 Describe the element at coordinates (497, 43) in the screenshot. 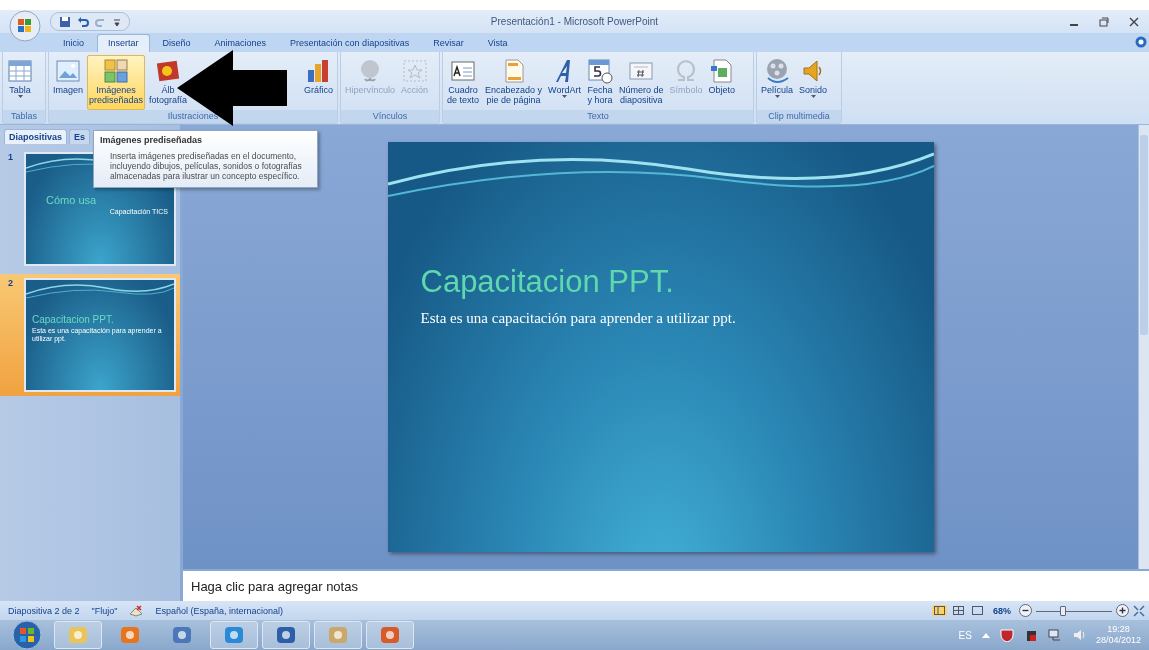

I see `ribbon-tab: Vista` at that location.